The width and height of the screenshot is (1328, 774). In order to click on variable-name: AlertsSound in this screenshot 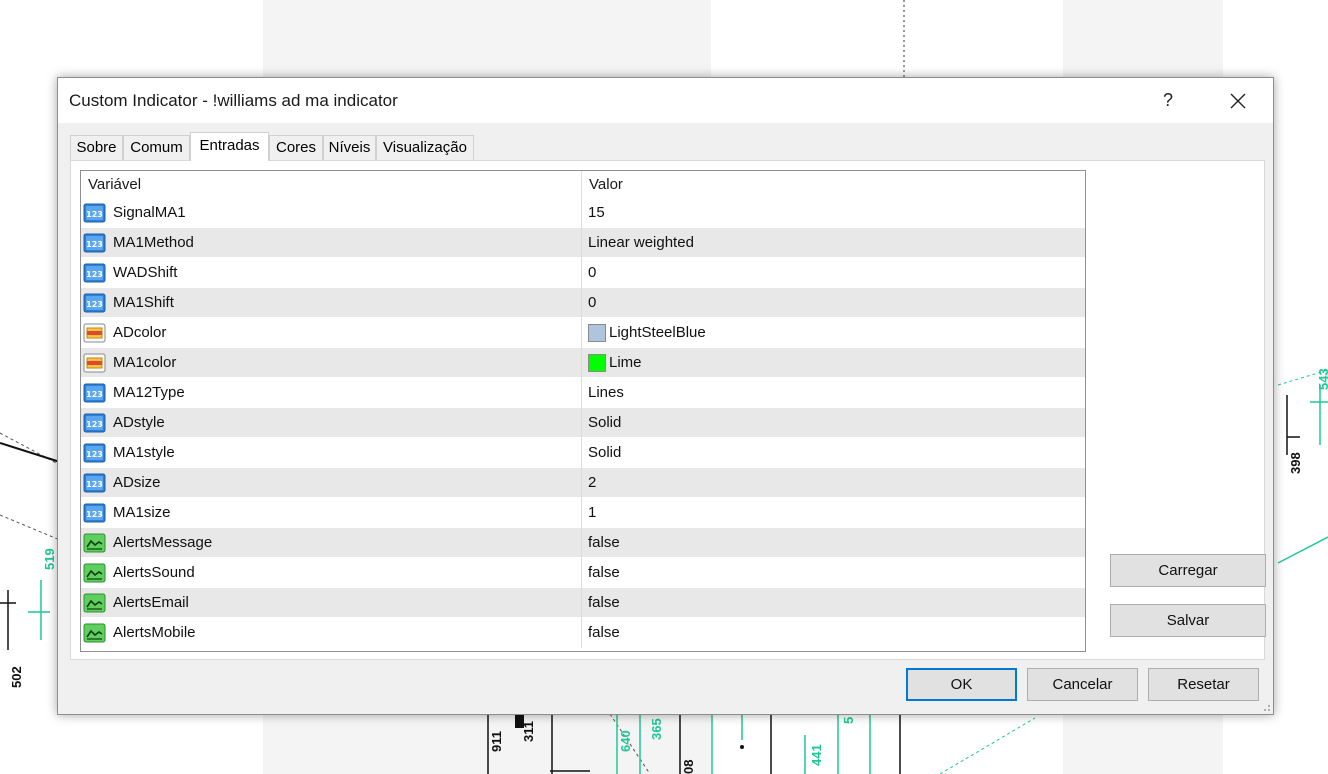, I will do `click(154, 572)`.